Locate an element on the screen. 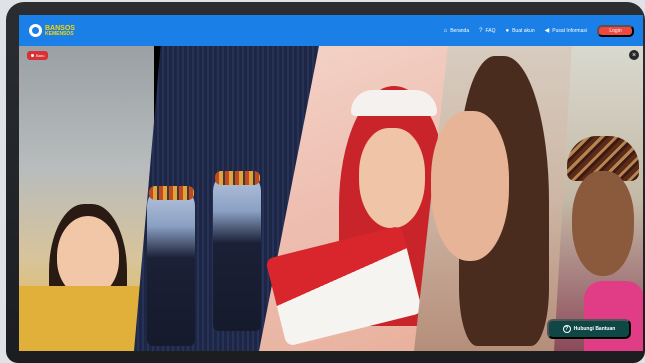 The image size is (645, 363). nav-link-buat-akun: ● Buat akun is located at coordinates (519, 31).